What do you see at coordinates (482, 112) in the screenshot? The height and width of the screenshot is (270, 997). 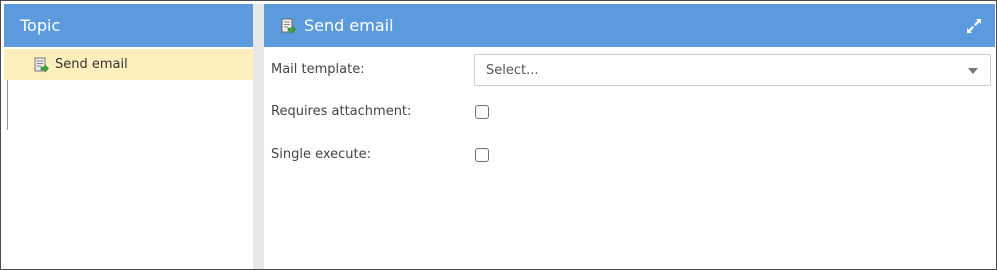 I see `requires-attachment-checkbox` at bounding box center [482, 112].